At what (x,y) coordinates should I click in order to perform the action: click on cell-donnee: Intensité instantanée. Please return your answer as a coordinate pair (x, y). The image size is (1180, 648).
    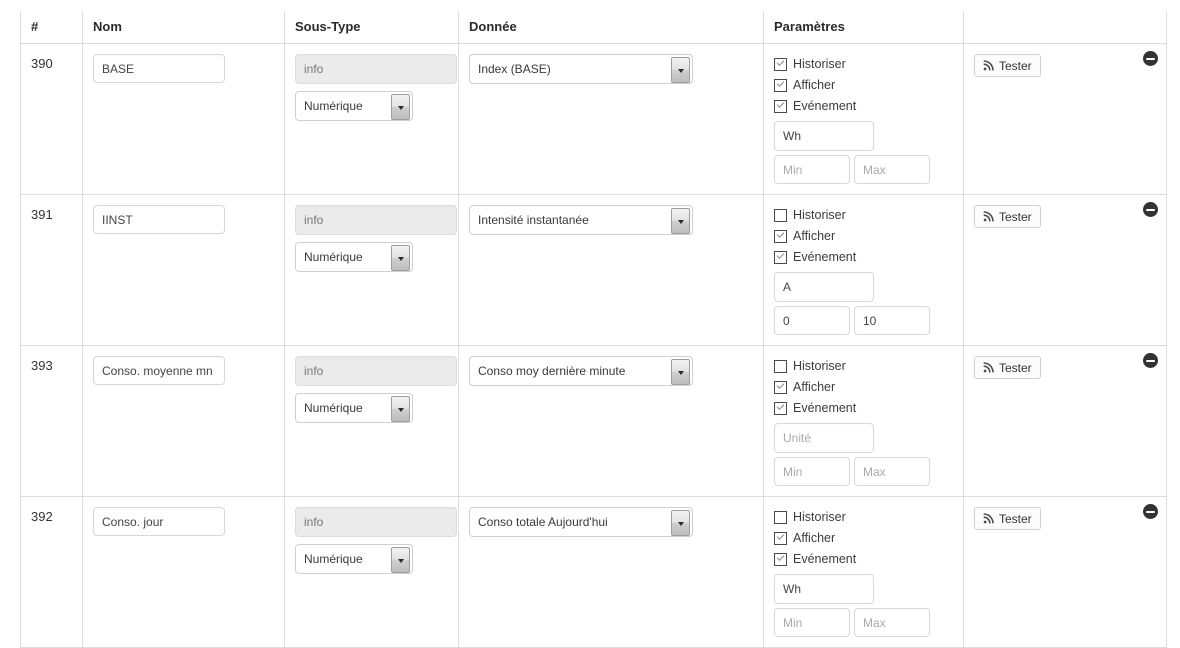
    Looking at the image, I should click on (611, 270).